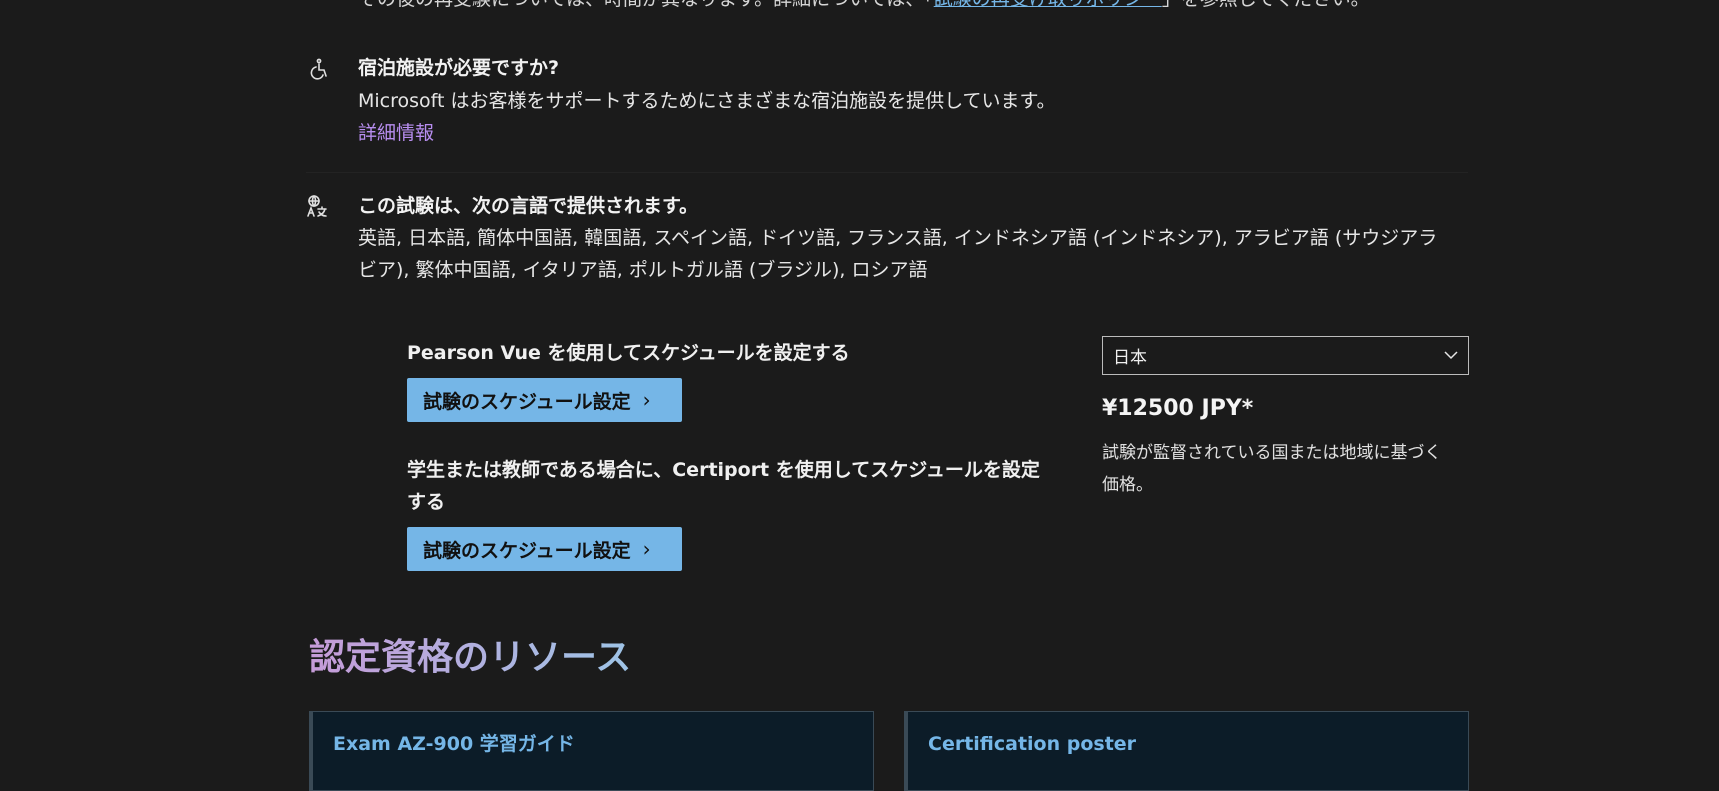 The width and height of the screenshot is (1719, 791). I want to click on retake-text-after: 」を参照してください。, so click(1266, 5).